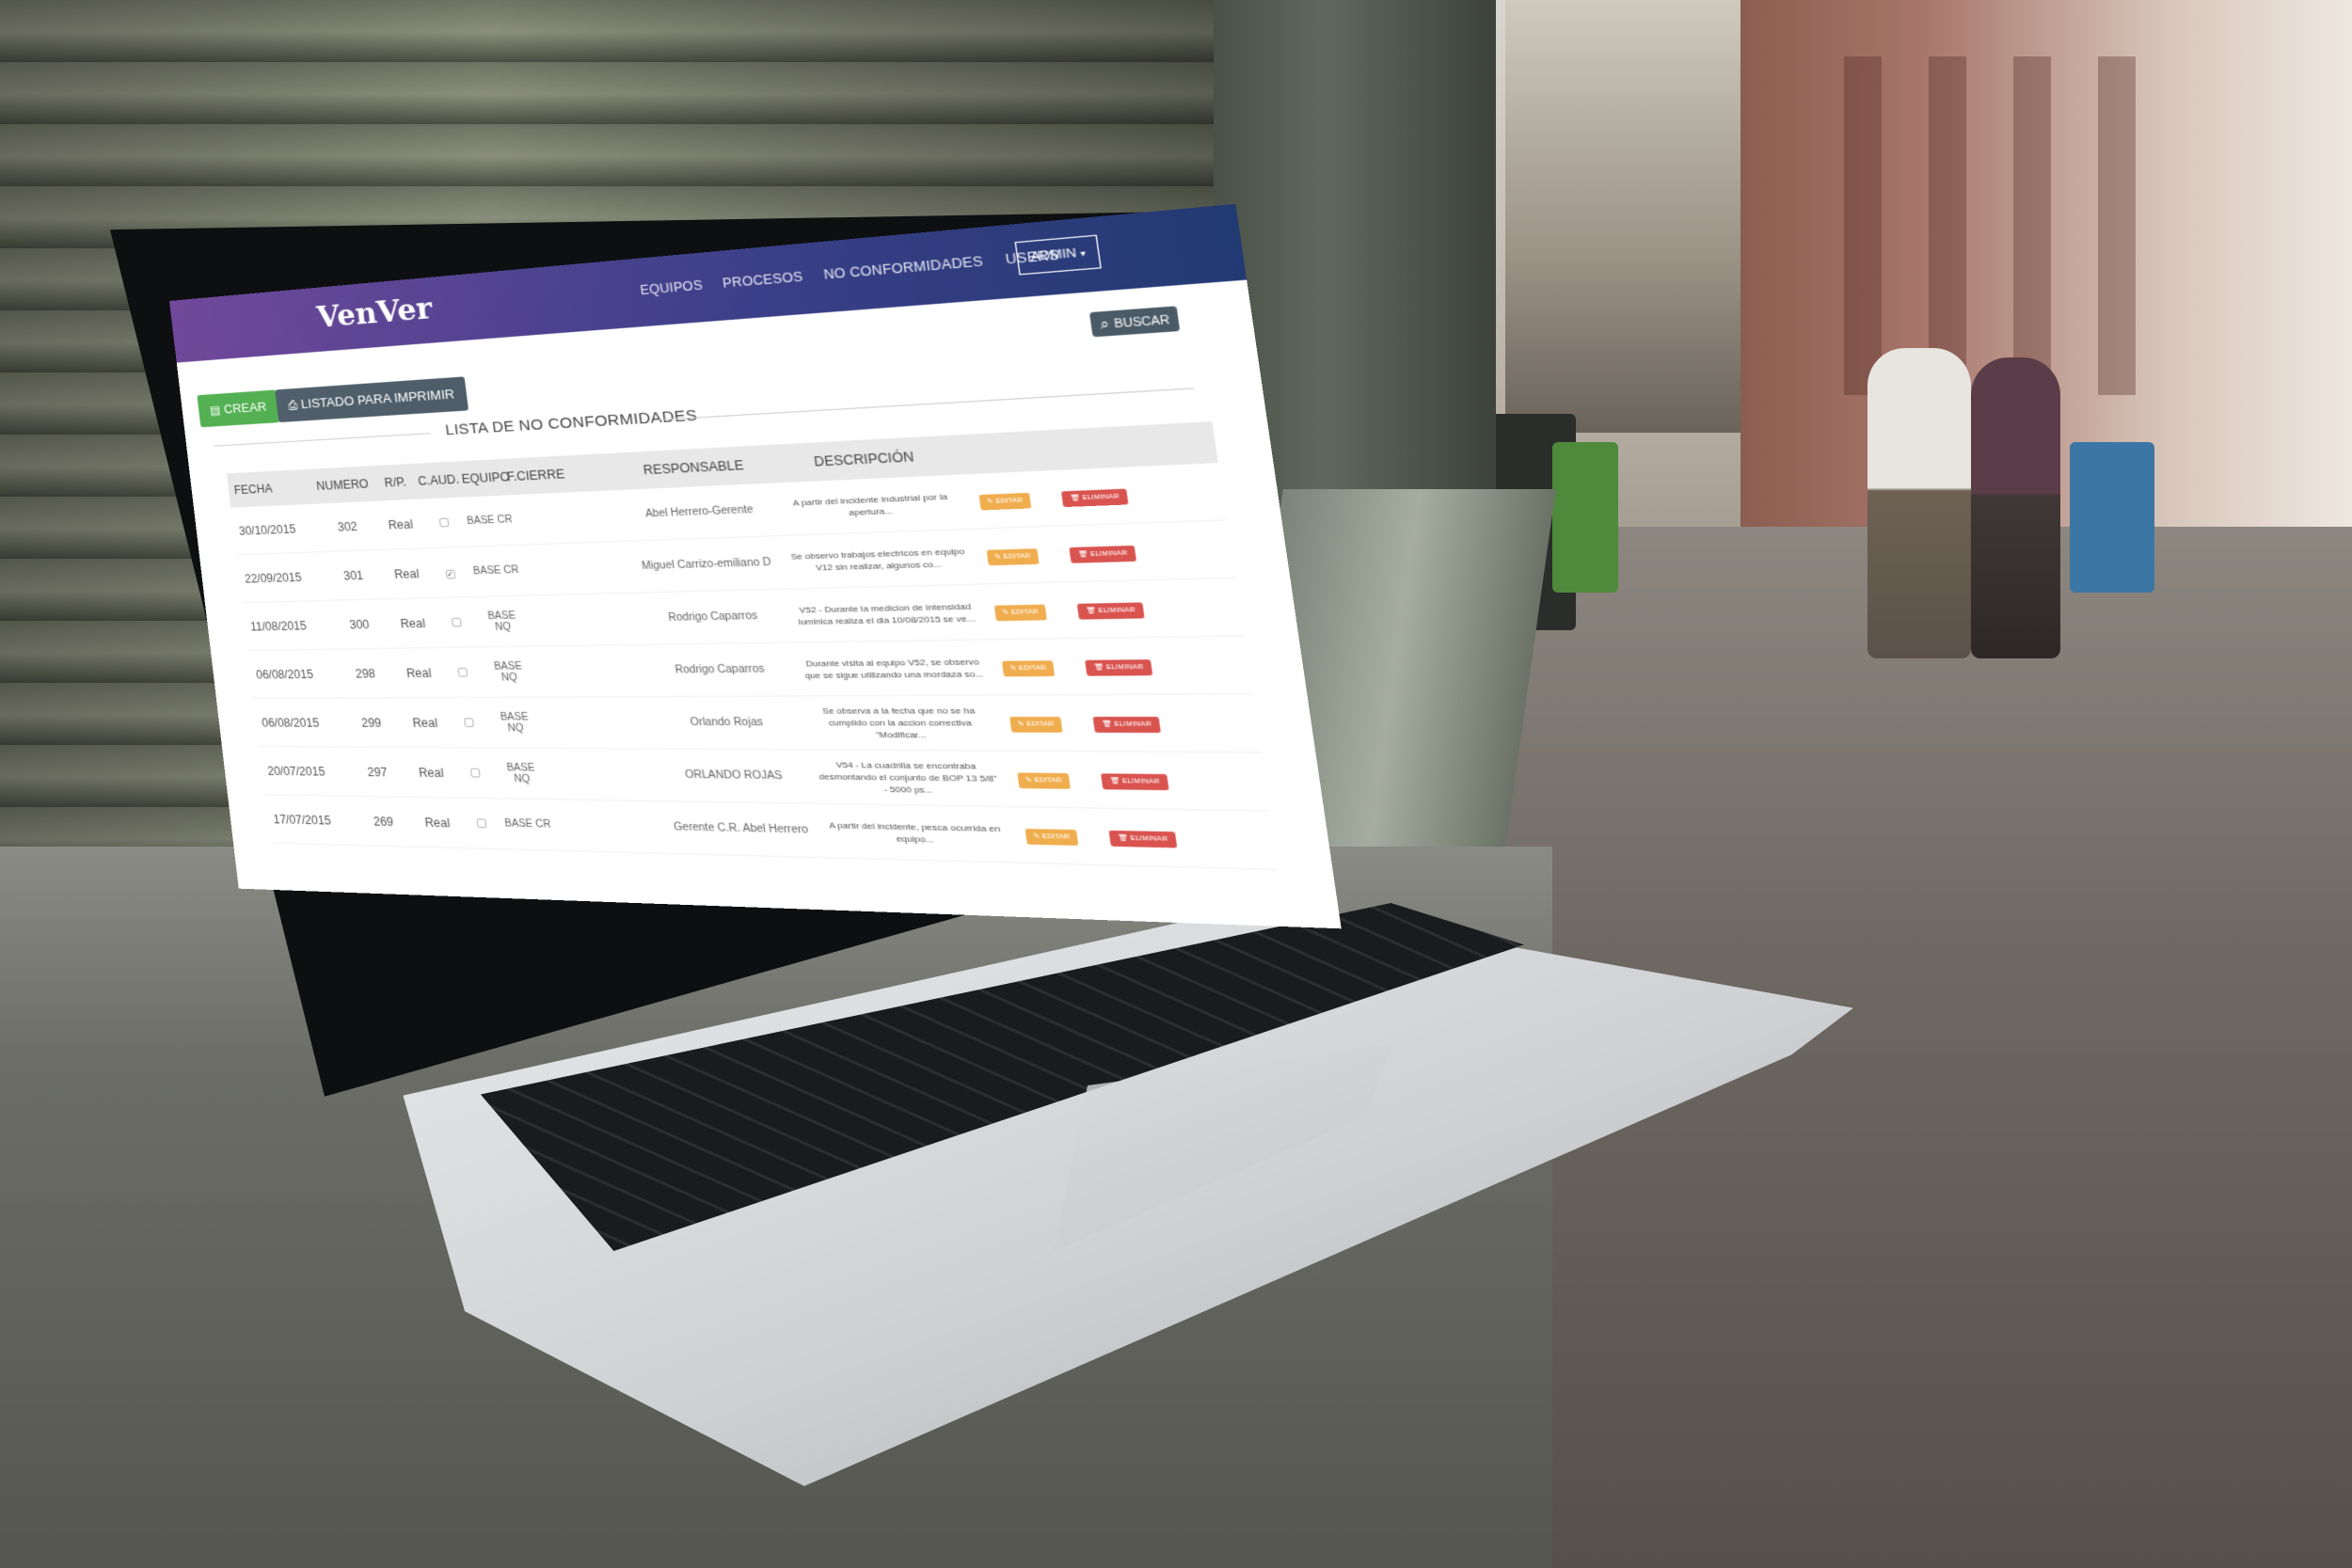  Describe the element at coordinates (1919, 503) in the screenshot. I see `pedestrian` at that location.